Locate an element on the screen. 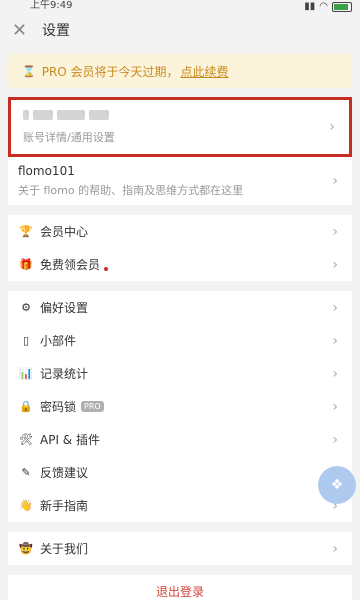  logout-button: 退出登录 is located at coordinates (180, 587).